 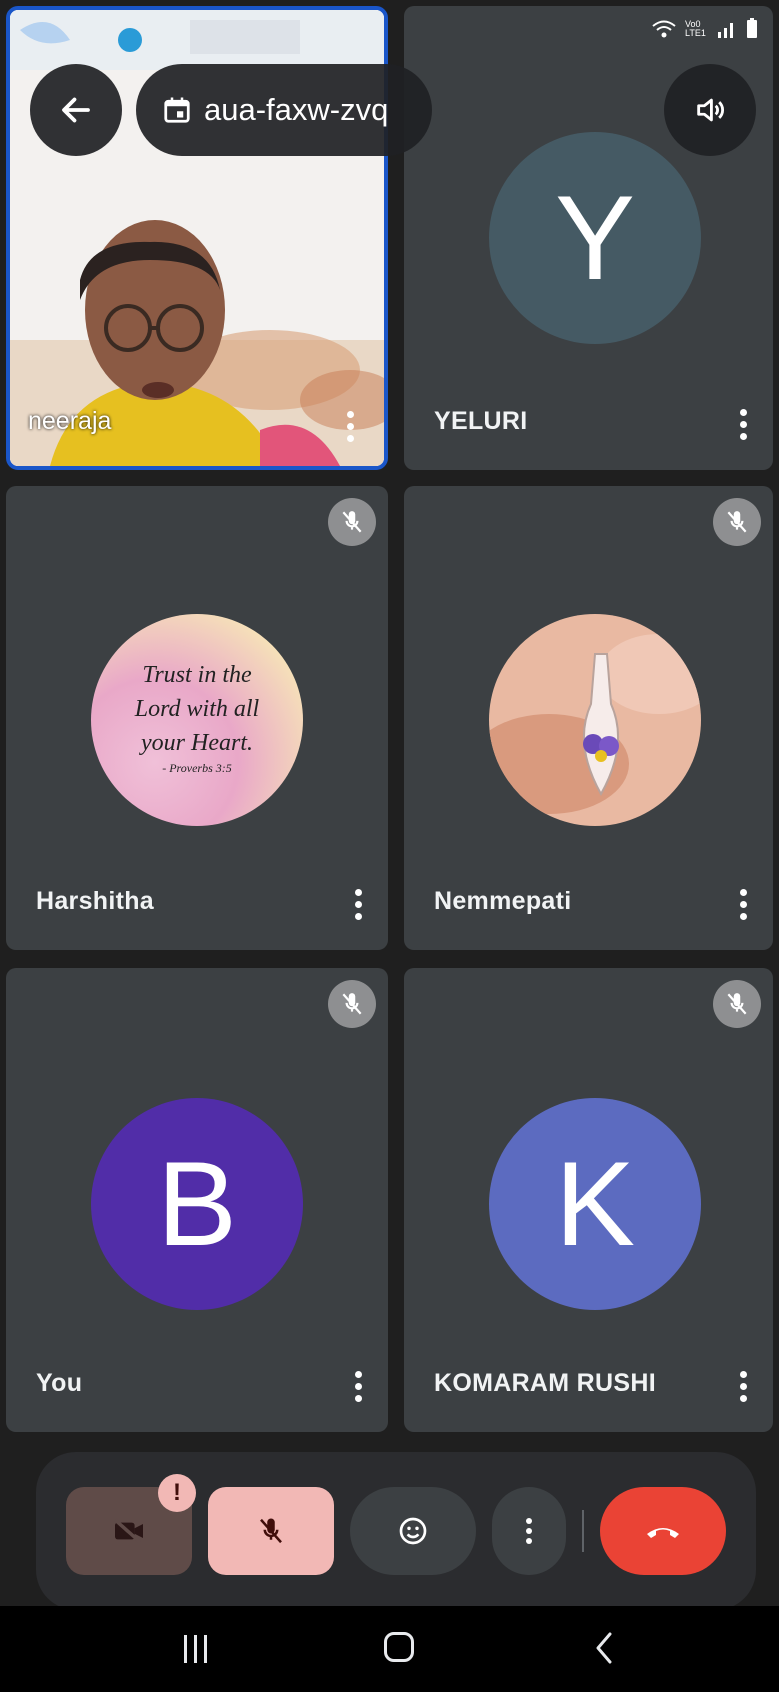 I want to click on avatar: B, so click(x=197, y=1204).